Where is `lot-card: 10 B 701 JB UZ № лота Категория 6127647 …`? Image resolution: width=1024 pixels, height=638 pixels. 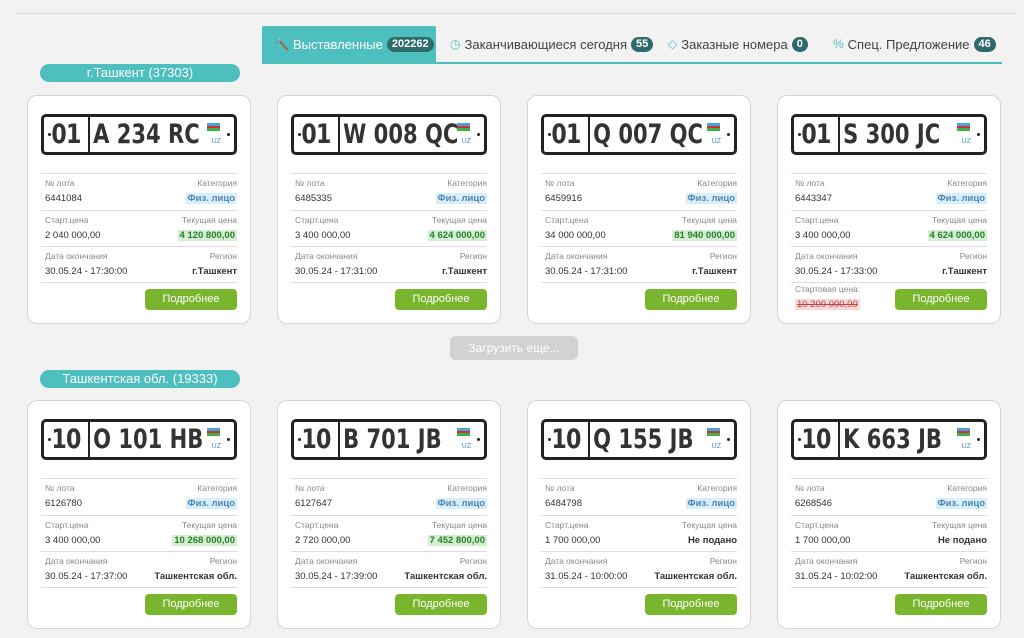
lot-card: 10 B 701 JB UZ № лота Категория 6127647 … is located at coordinates (389, 514).